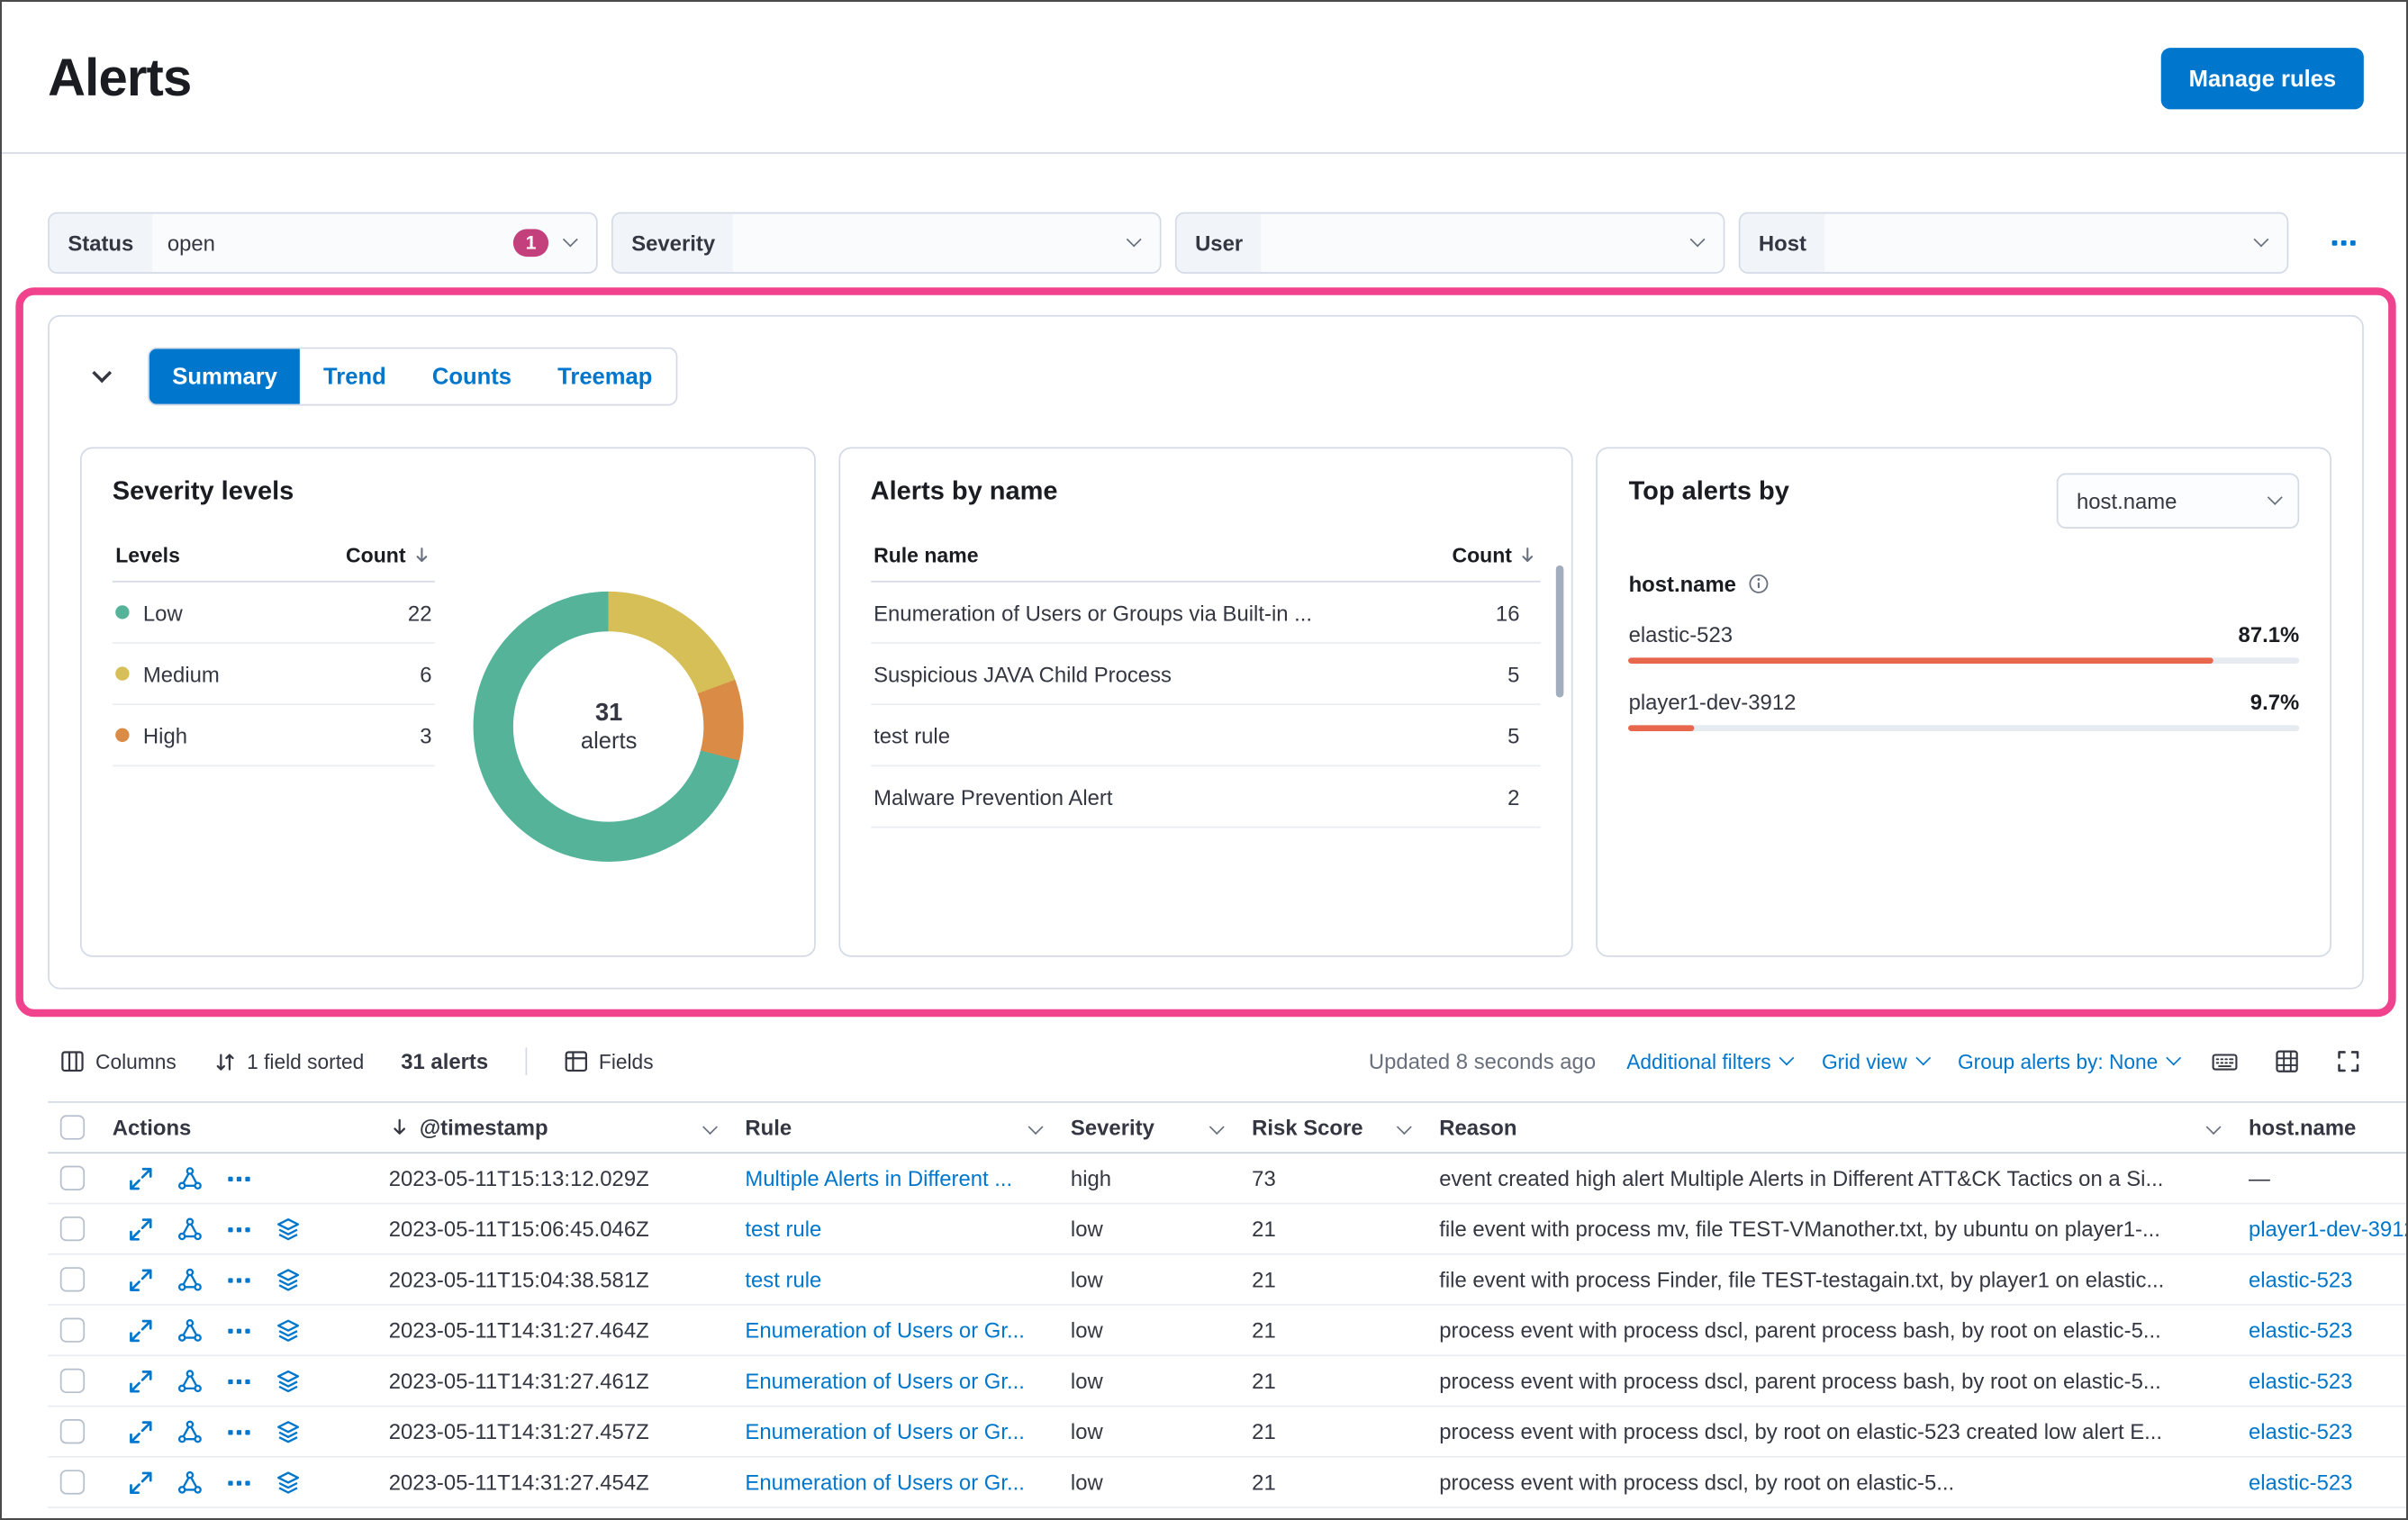 Image resolution: width=2408 pixels, height=1520 pixels. Describe the element at coordinates (1876, 1061) in the screenshot. I see `grid-view-button: Grid view` at that location.